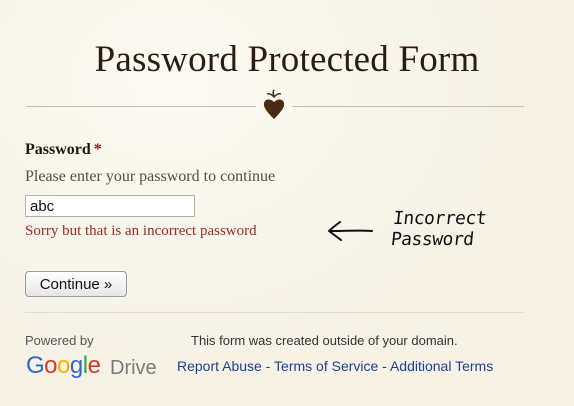 The width and height of the screenshot is (574, 406). I want to click on password-label-text: Password, so click(58, 149).